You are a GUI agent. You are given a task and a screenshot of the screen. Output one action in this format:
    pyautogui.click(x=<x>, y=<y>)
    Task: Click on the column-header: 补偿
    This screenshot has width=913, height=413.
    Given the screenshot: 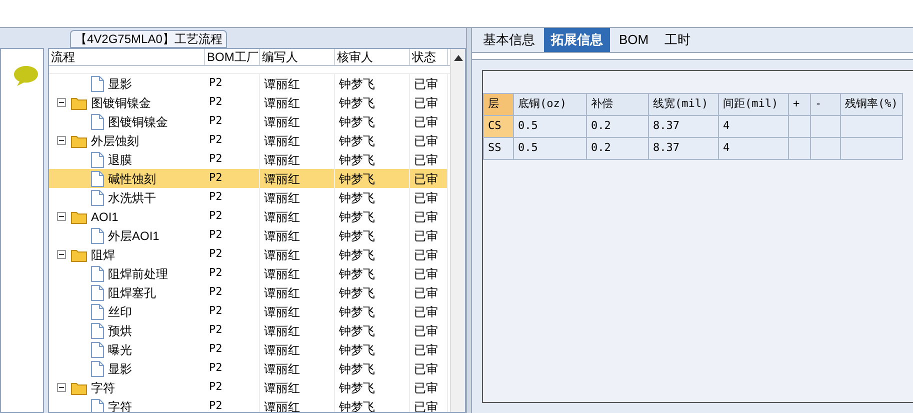 What is the action you would take?
    pyautogui.click(x=617, y=105)
    